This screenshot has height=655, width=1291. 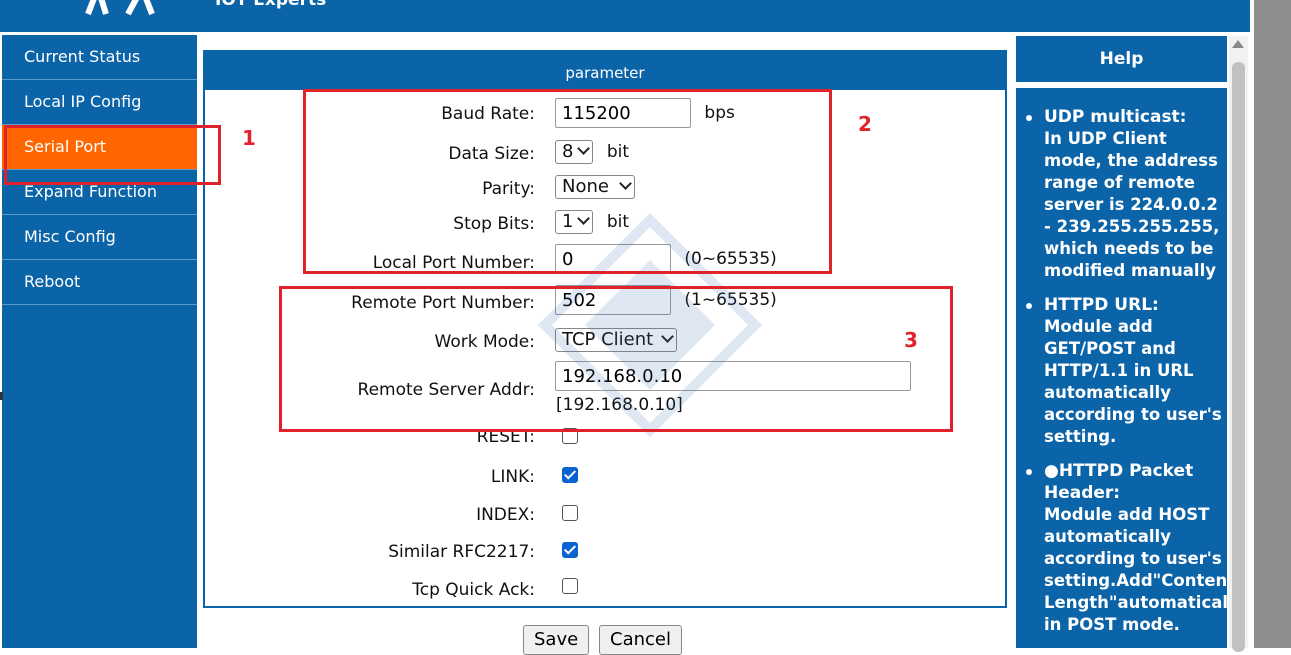 What do you see at coordinates (1272, 324) in the screenshot?
I see `window-edge` at bounding box center [1272, 324].